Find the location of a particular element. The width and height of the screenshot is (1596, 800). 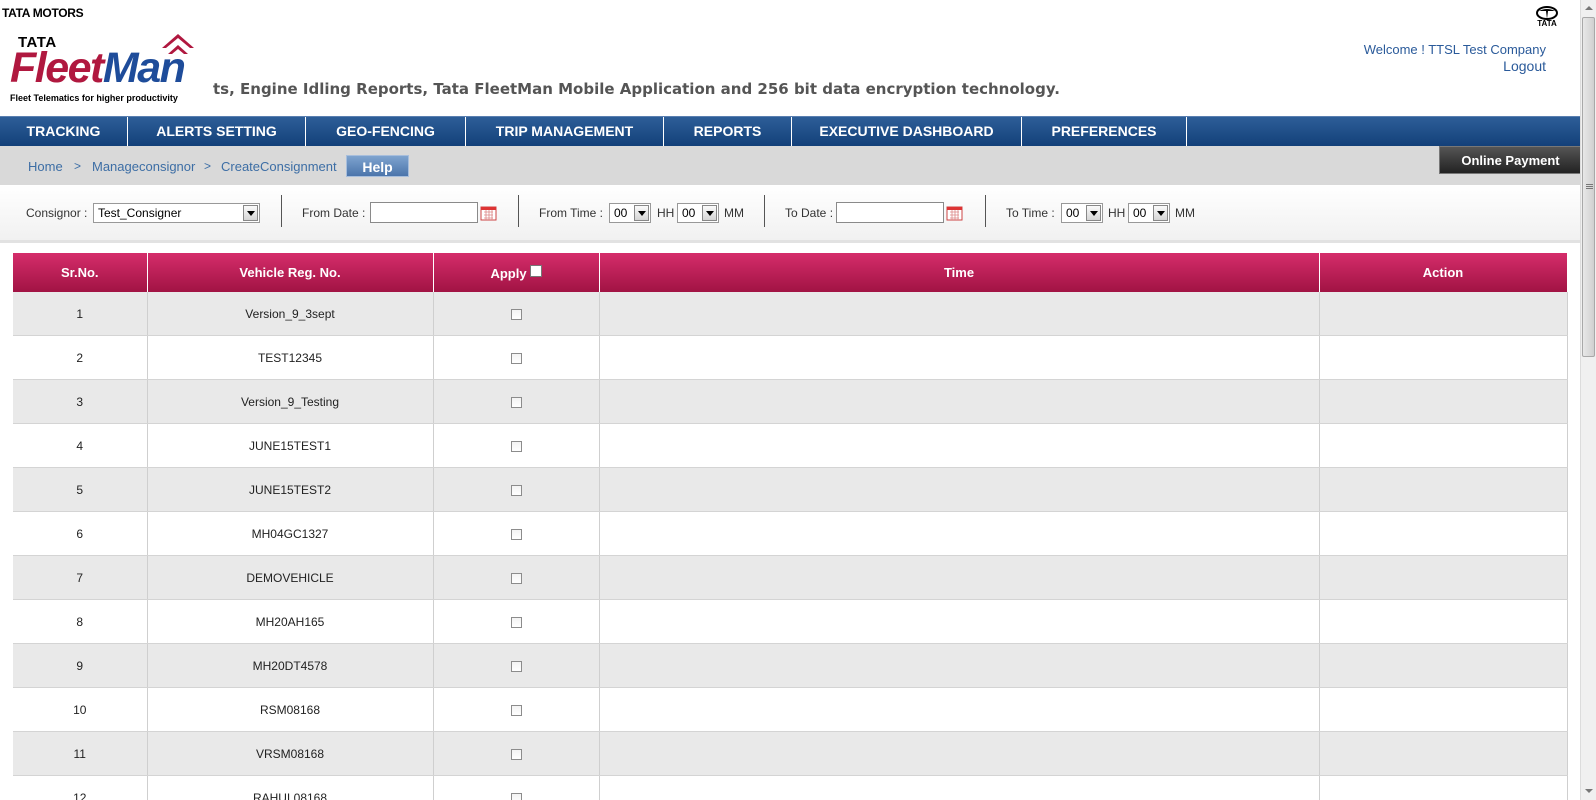

to-minute-select: 00 is located at coordinates (1149, 213).